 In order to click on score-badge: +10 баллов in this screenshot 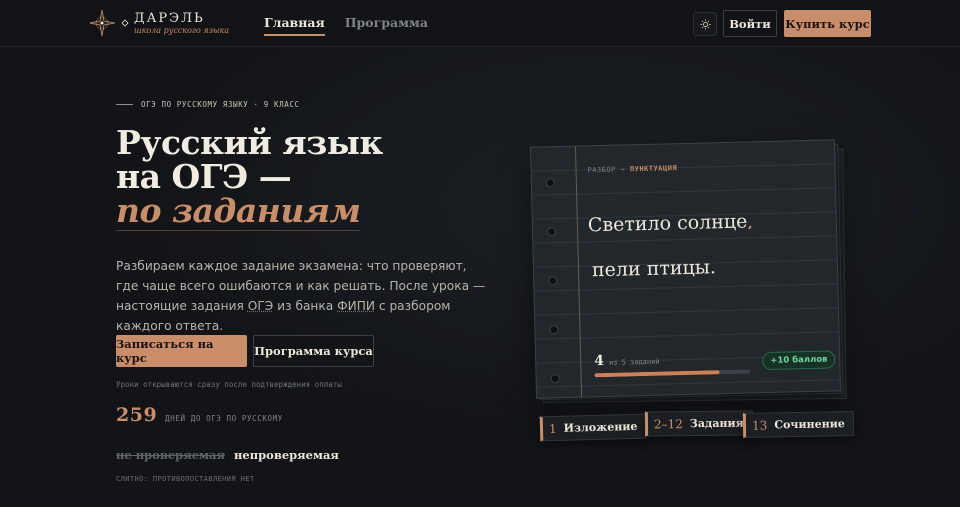, I will do `click(799, 360)`.